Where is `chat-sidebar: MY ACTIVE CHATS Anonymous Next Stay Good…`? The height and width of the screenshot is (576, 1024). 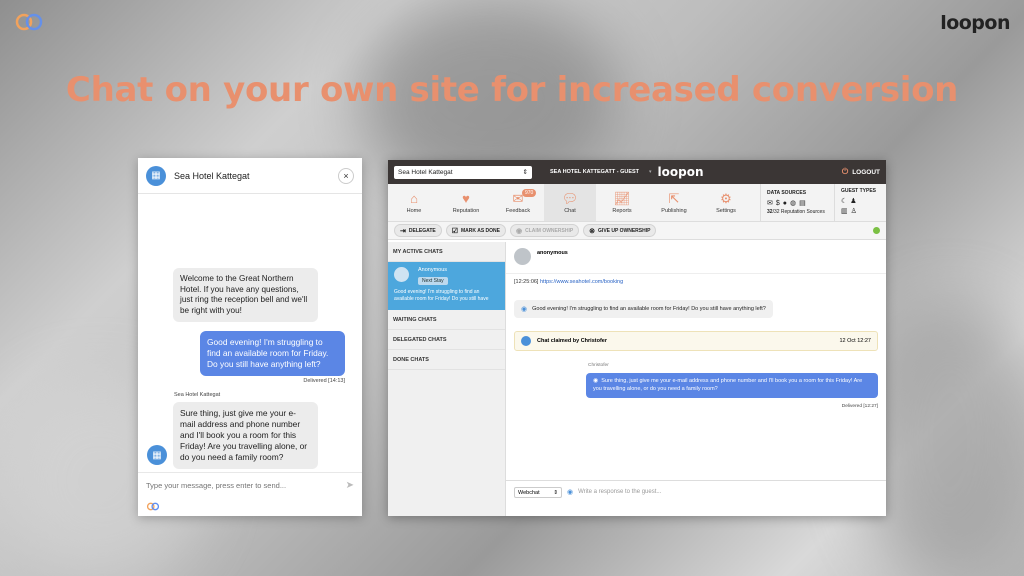 chat-sidebar: MY ACTIVE CHATS Anonymous Next Stay Good… is located at coordinates (447, 379).